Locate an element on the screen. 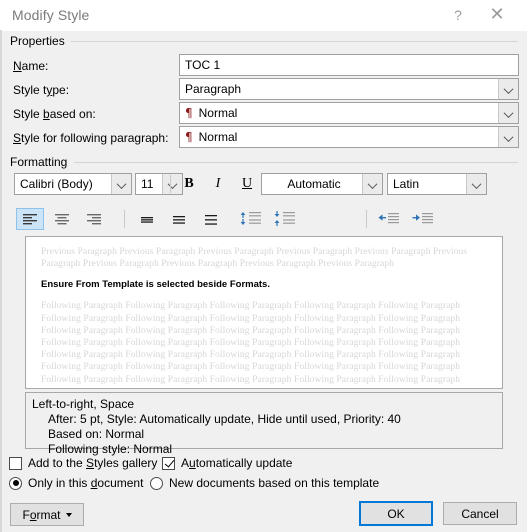 The image size is (527, 532). close-icon: ✕ is located at coordinates (497, 14).